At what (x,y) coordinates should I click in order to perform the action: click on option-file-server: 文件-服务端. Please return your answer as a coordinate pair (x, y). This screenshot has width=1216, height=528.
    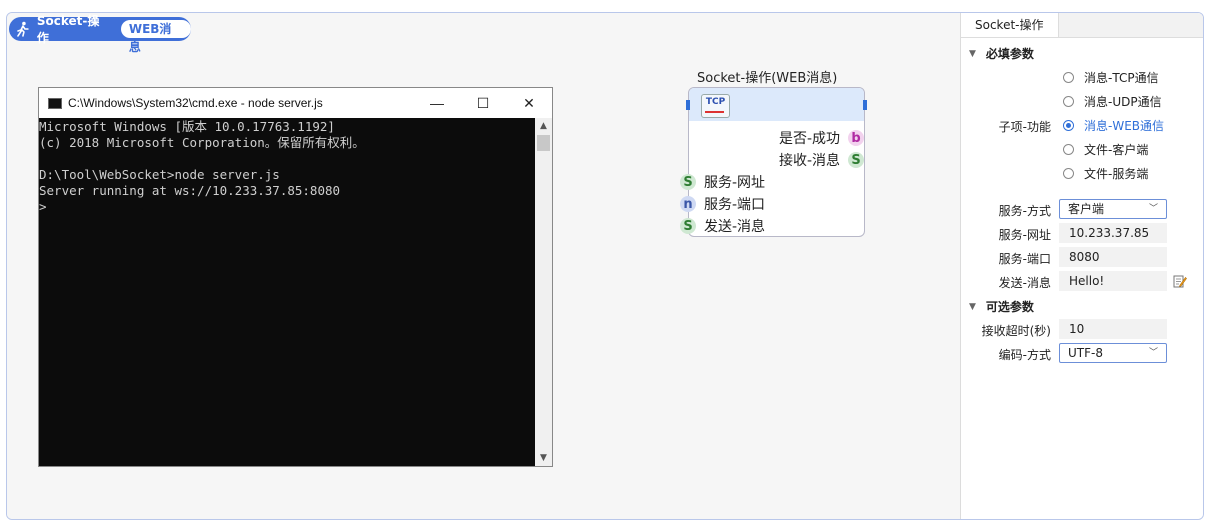
    Looking at the image, I should click on (1105, 173).